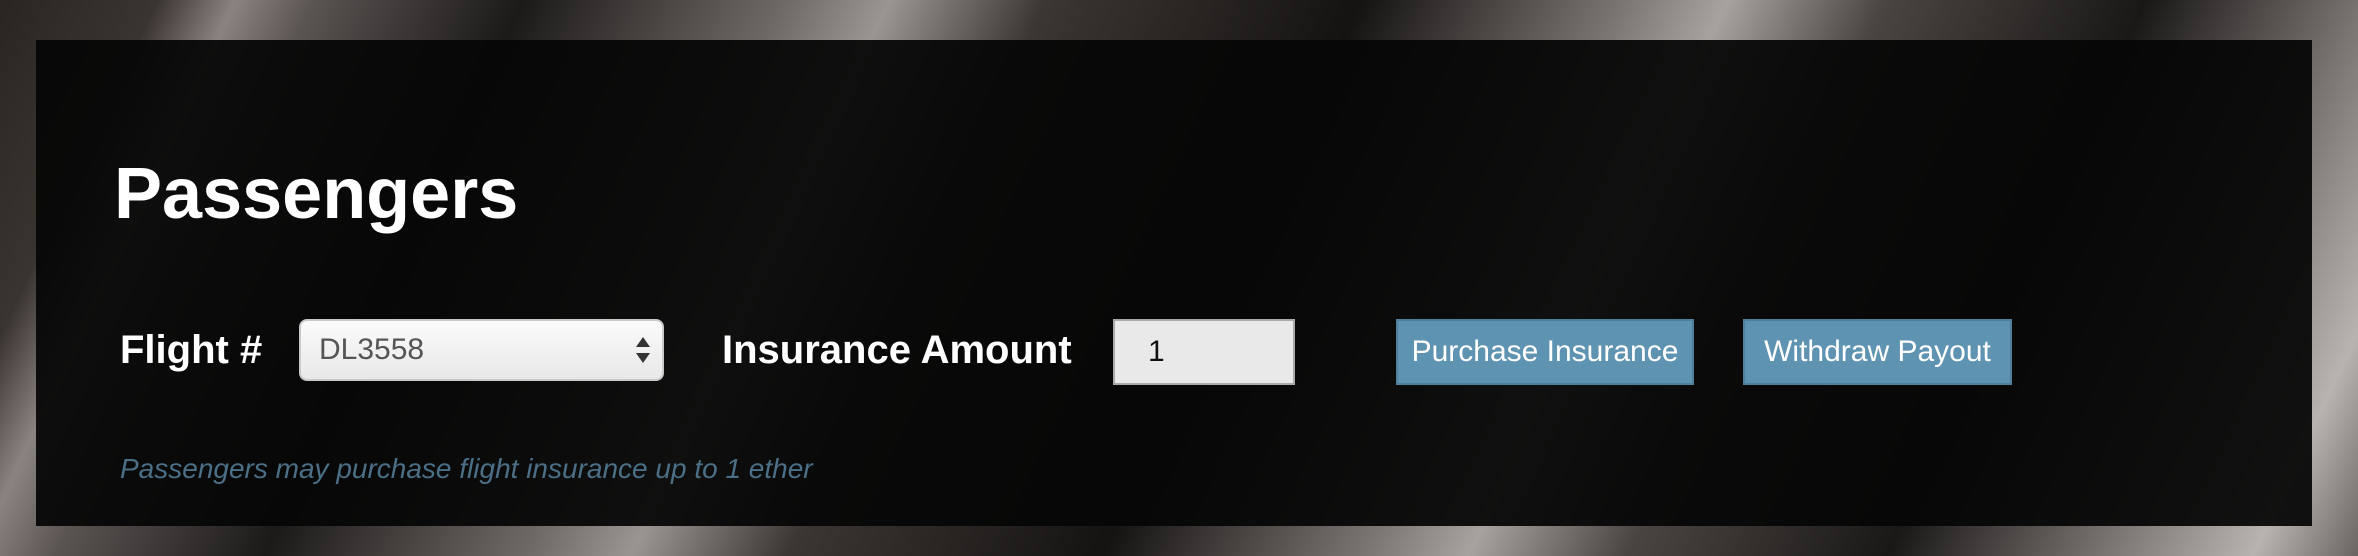 The height and width of the screenshot is (556, 2358). What do you see at coordinates (316, 194) in the screenshot?
I see `page-title: Passengers` at bounding box center [316, 194].